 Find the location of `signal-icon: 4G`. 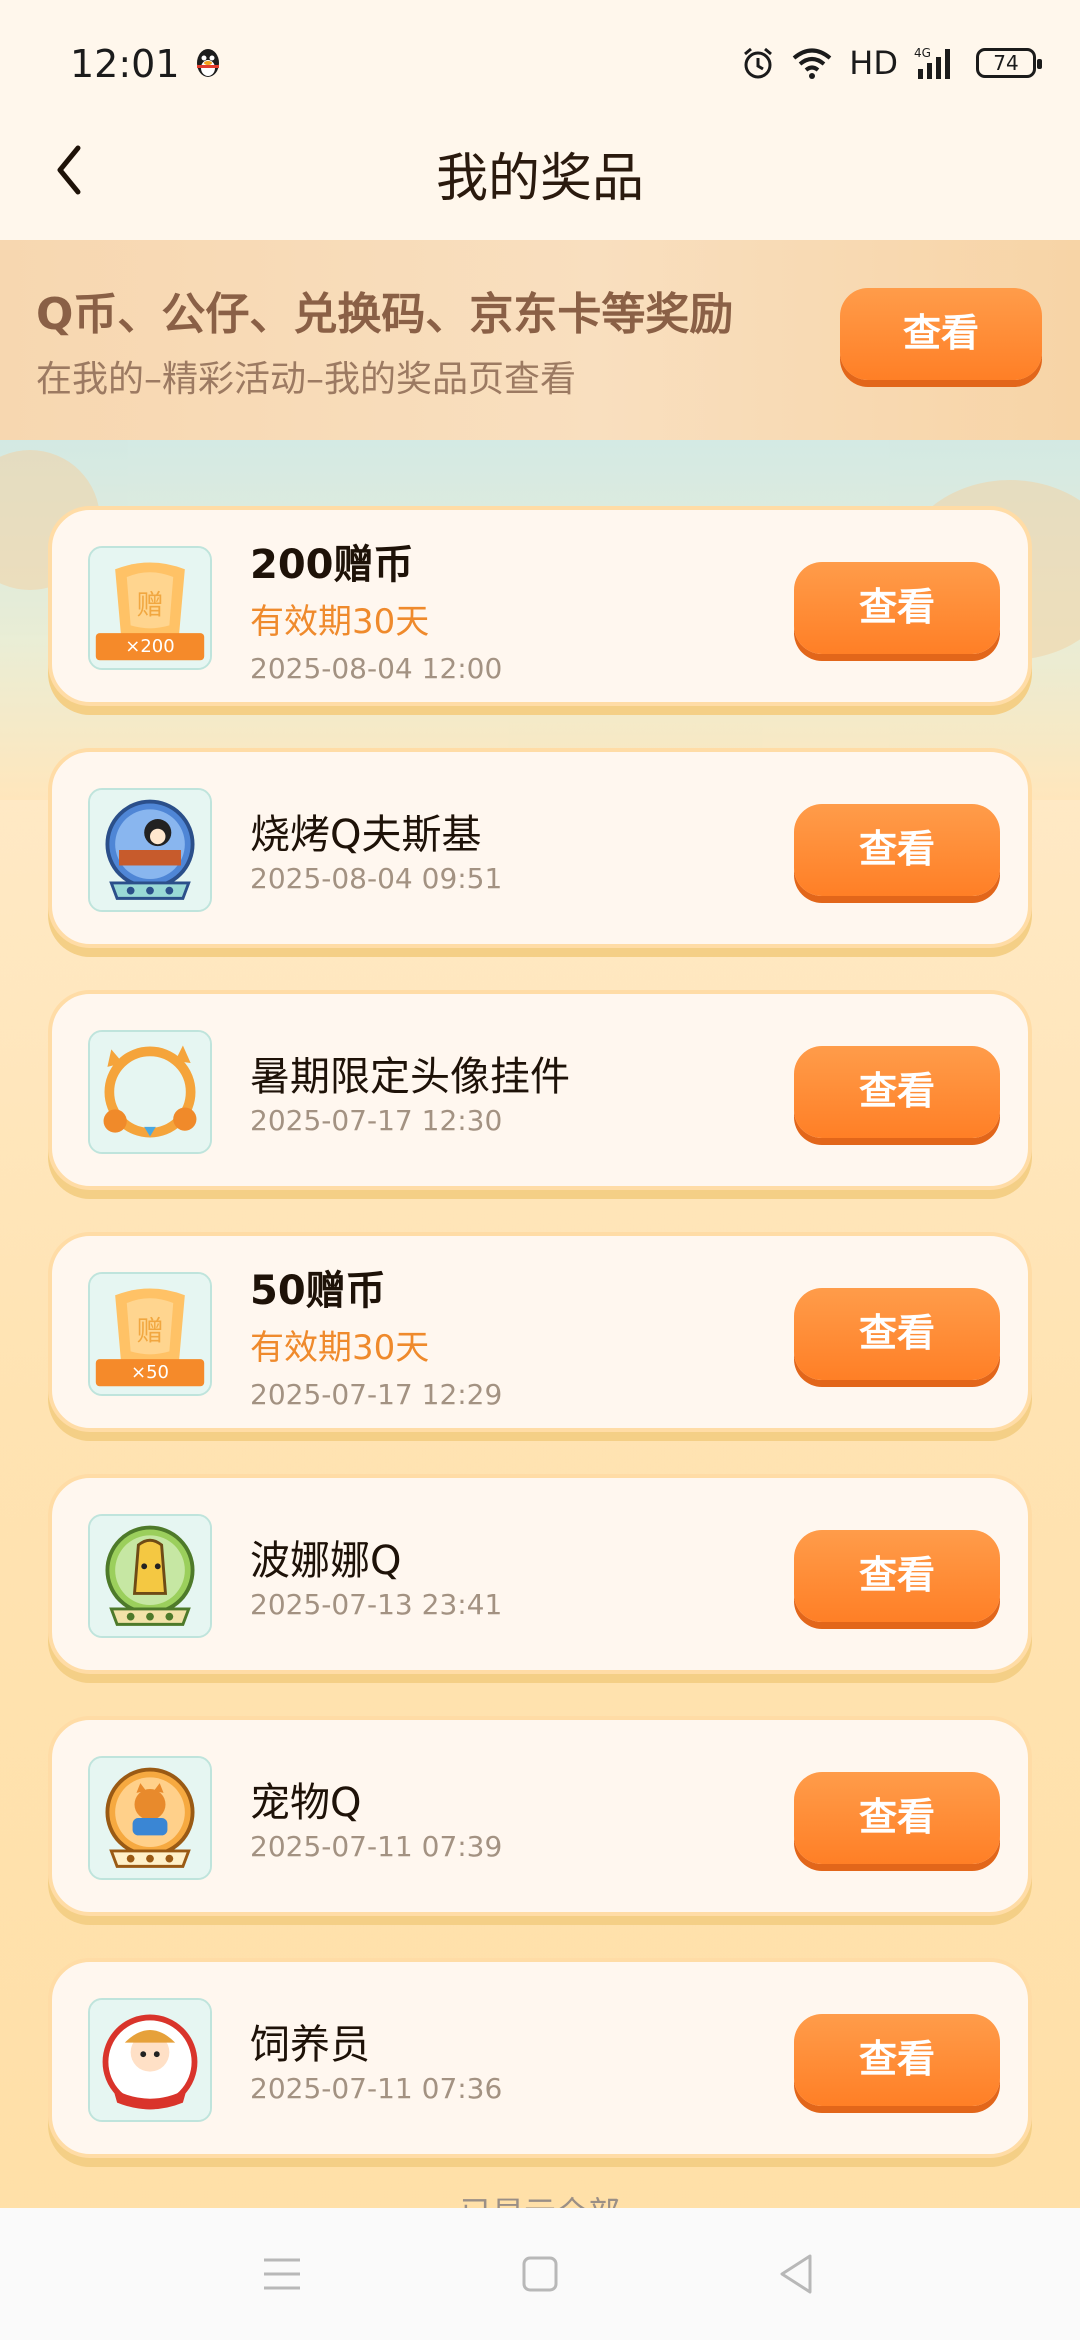

signal-icon: 4G is located at coordinates (932, 62).